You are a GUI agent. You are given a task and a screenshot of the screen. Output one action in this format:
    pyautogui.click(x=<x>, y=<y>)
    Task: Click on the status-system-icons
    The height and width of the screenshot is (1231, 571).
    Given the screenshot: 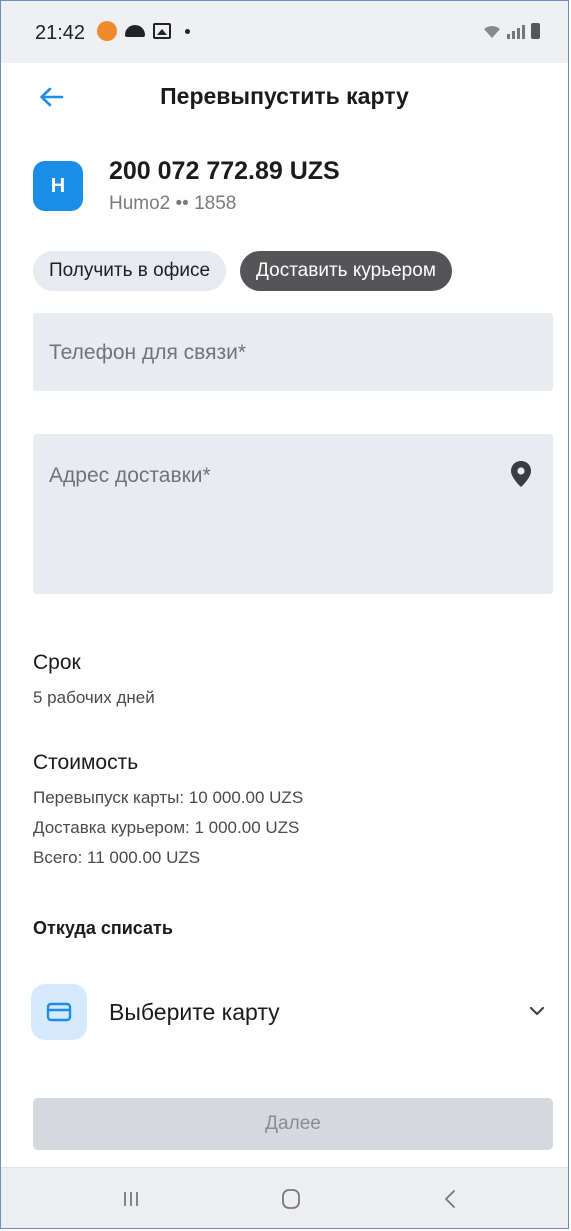 What is the action you would take?
    pyautogui.click(x=511, y=31)
    